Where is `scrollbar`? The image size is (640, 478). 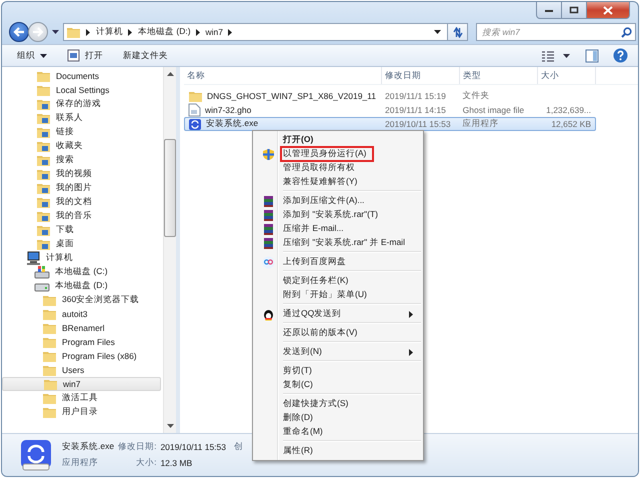 scrollbar is located at coordinates (169, 250).